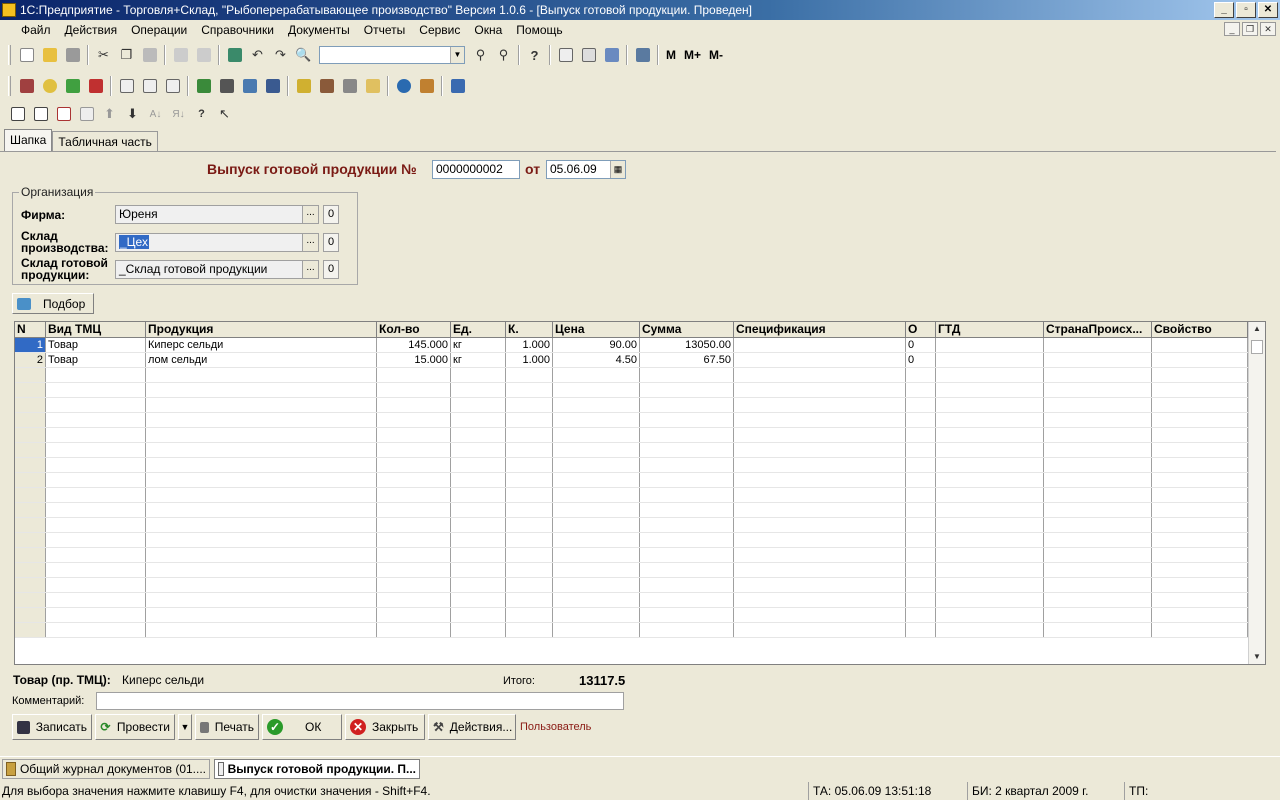  I want to click on col-type-cell, so click(96, 630).